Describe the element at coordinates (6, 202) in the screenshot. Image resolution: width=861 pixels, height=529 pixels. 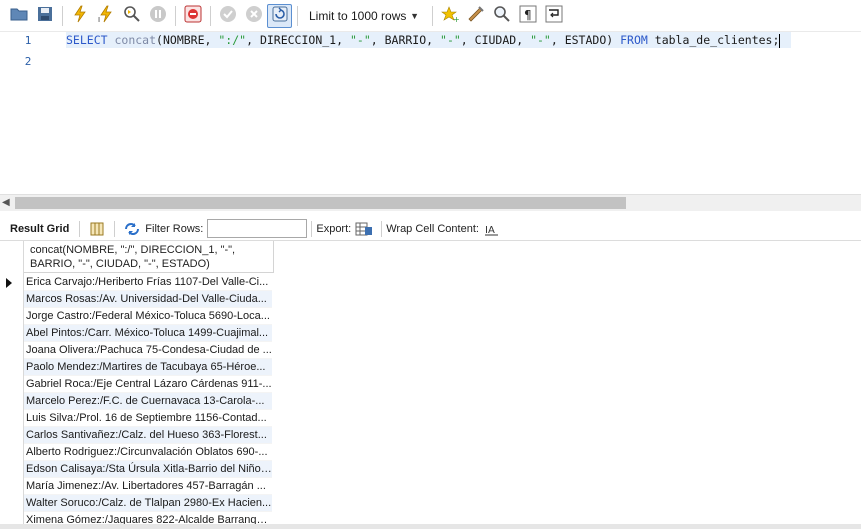
I see `scroll-left-arrow-icon: ◀` at that location.